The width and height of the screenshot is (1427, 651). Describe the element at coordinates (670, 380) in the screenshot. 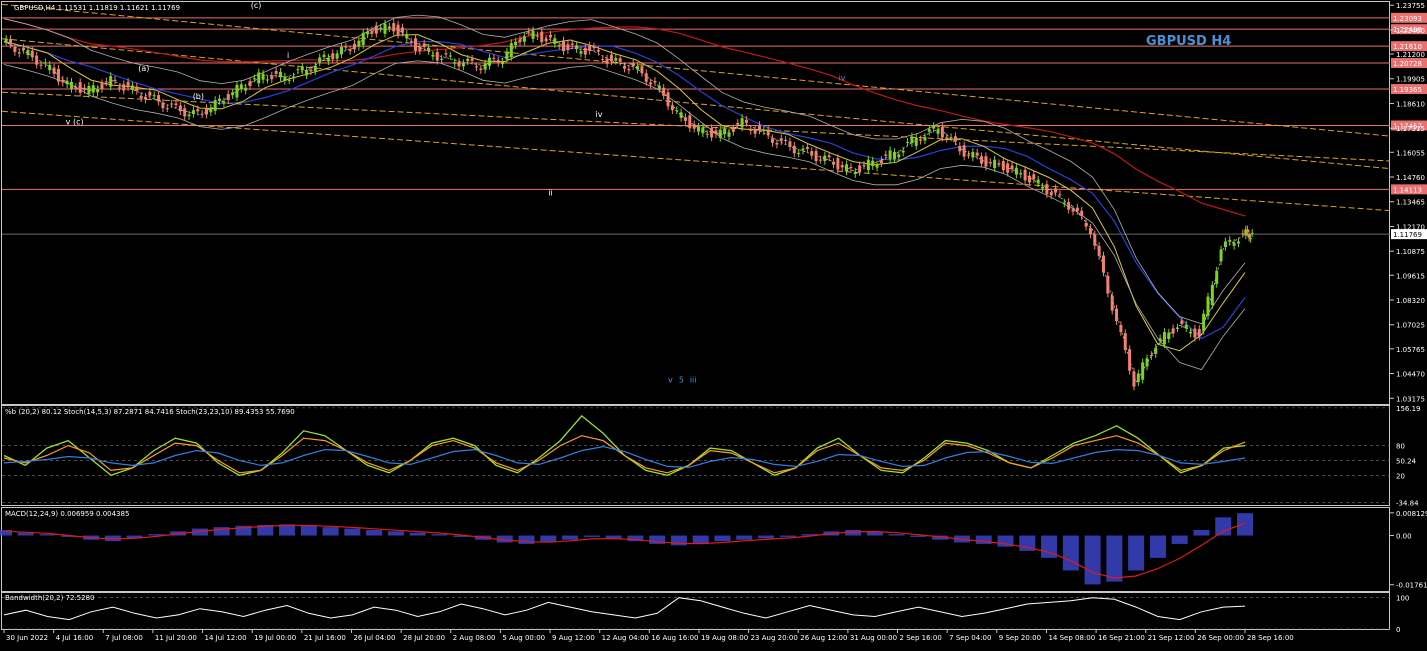

I see `wave-label: v` at that location.